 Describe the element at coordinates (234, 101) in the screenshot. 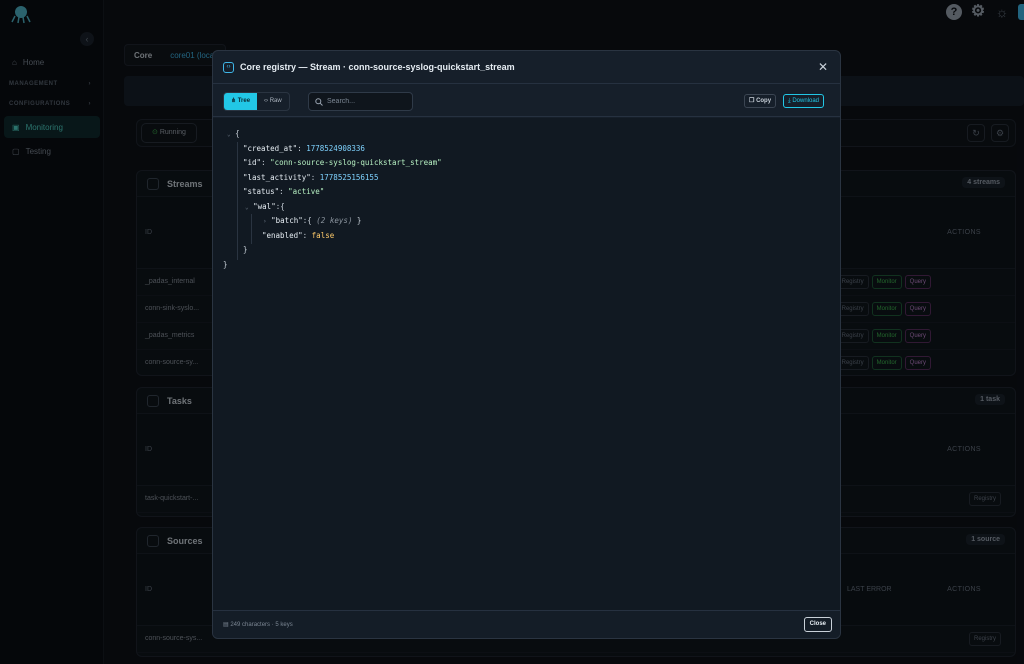

I see `tree-icon: ⋔` at that location.